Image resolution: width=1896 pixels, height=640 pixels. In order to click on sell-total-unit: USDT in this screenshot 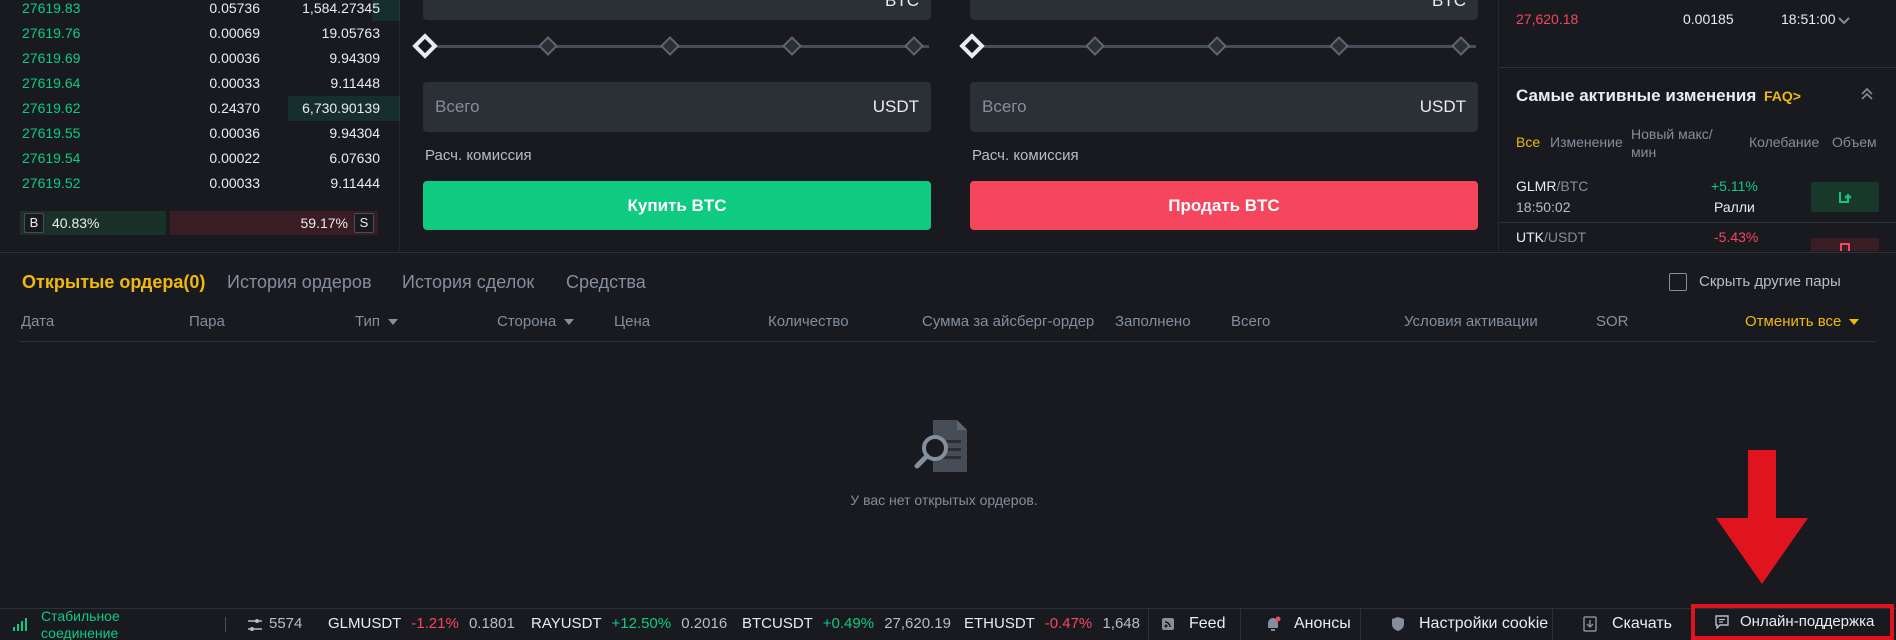, I will do `click(1442, 106)`.